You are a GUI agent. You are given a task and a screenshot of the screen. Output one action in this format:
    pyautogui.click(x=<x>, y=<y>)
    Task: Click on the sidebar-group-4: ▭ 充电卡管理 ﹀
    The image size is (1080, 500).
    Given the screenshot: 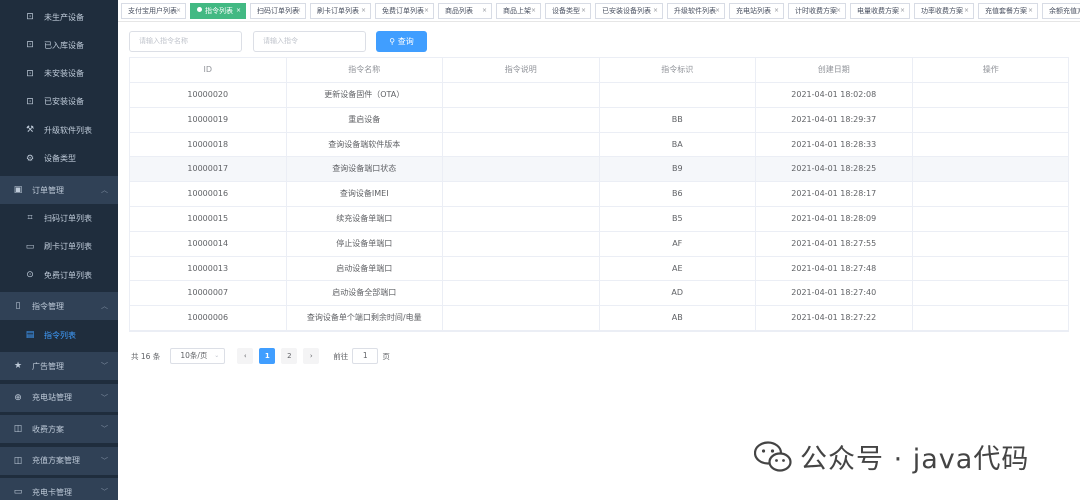 What is the action you would take?
    pyautogui.click(x=59, y=489)
    